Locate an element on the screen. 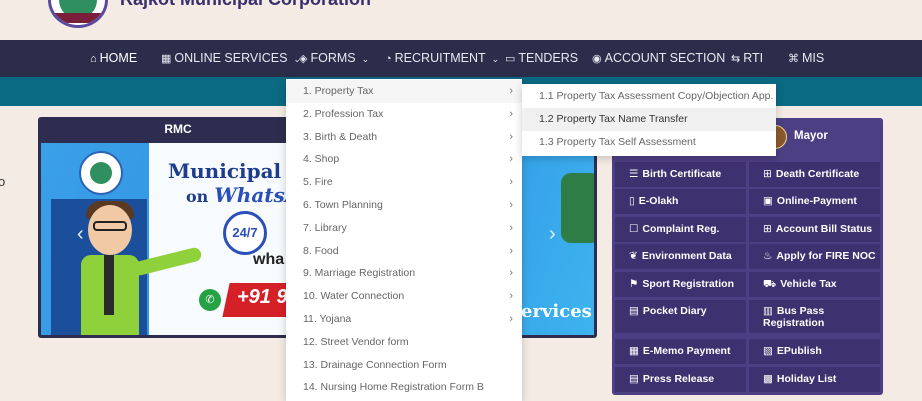  property-tax-submenu-item: 1.2 Property Tax Name Transfer is located at coordinates (649, 119).